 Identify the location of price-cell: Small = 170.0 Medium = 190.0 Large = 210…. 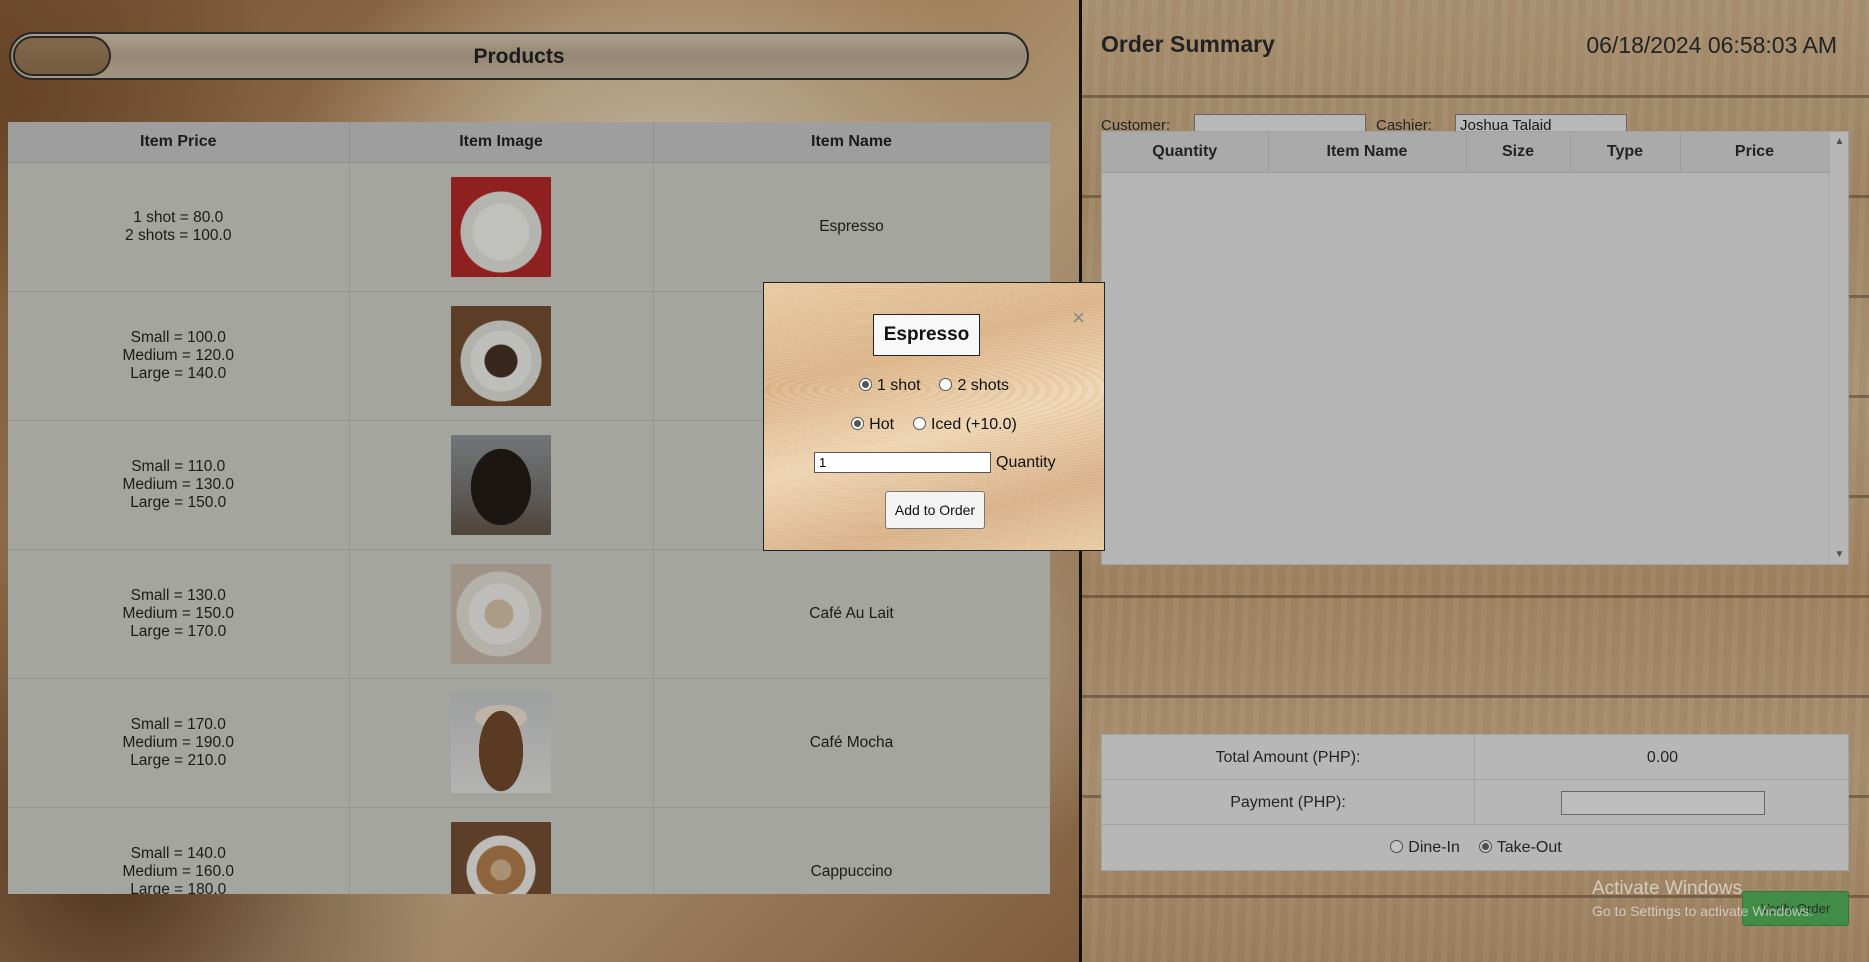
(179, 743).